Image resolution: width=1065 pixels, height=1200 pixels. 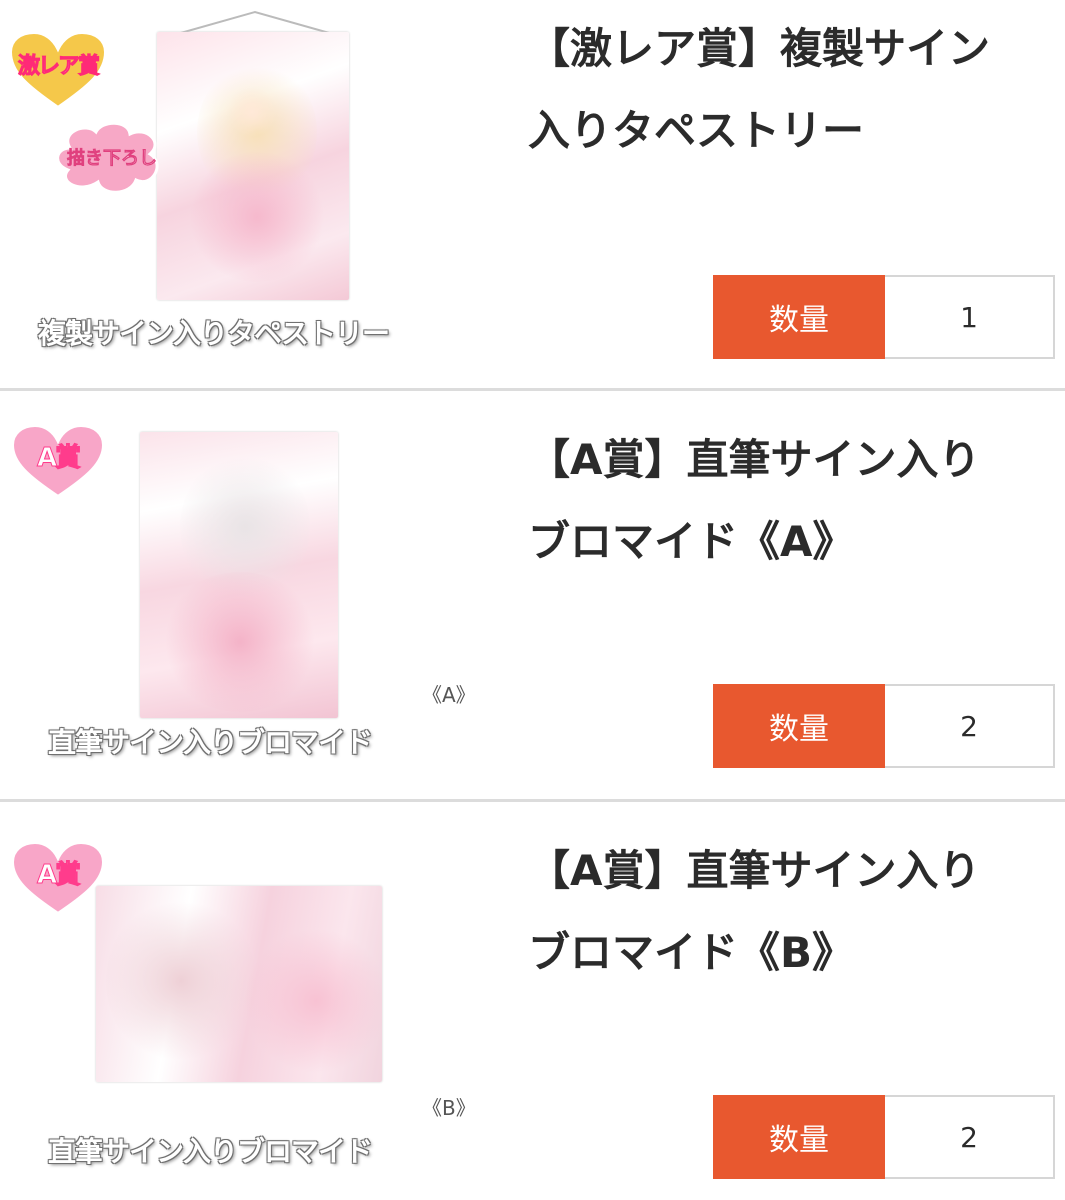 What do you see at coordinates (970, 317) in the screenshot?
I see `quantity-value: 1` at bounding box center [970, 317].